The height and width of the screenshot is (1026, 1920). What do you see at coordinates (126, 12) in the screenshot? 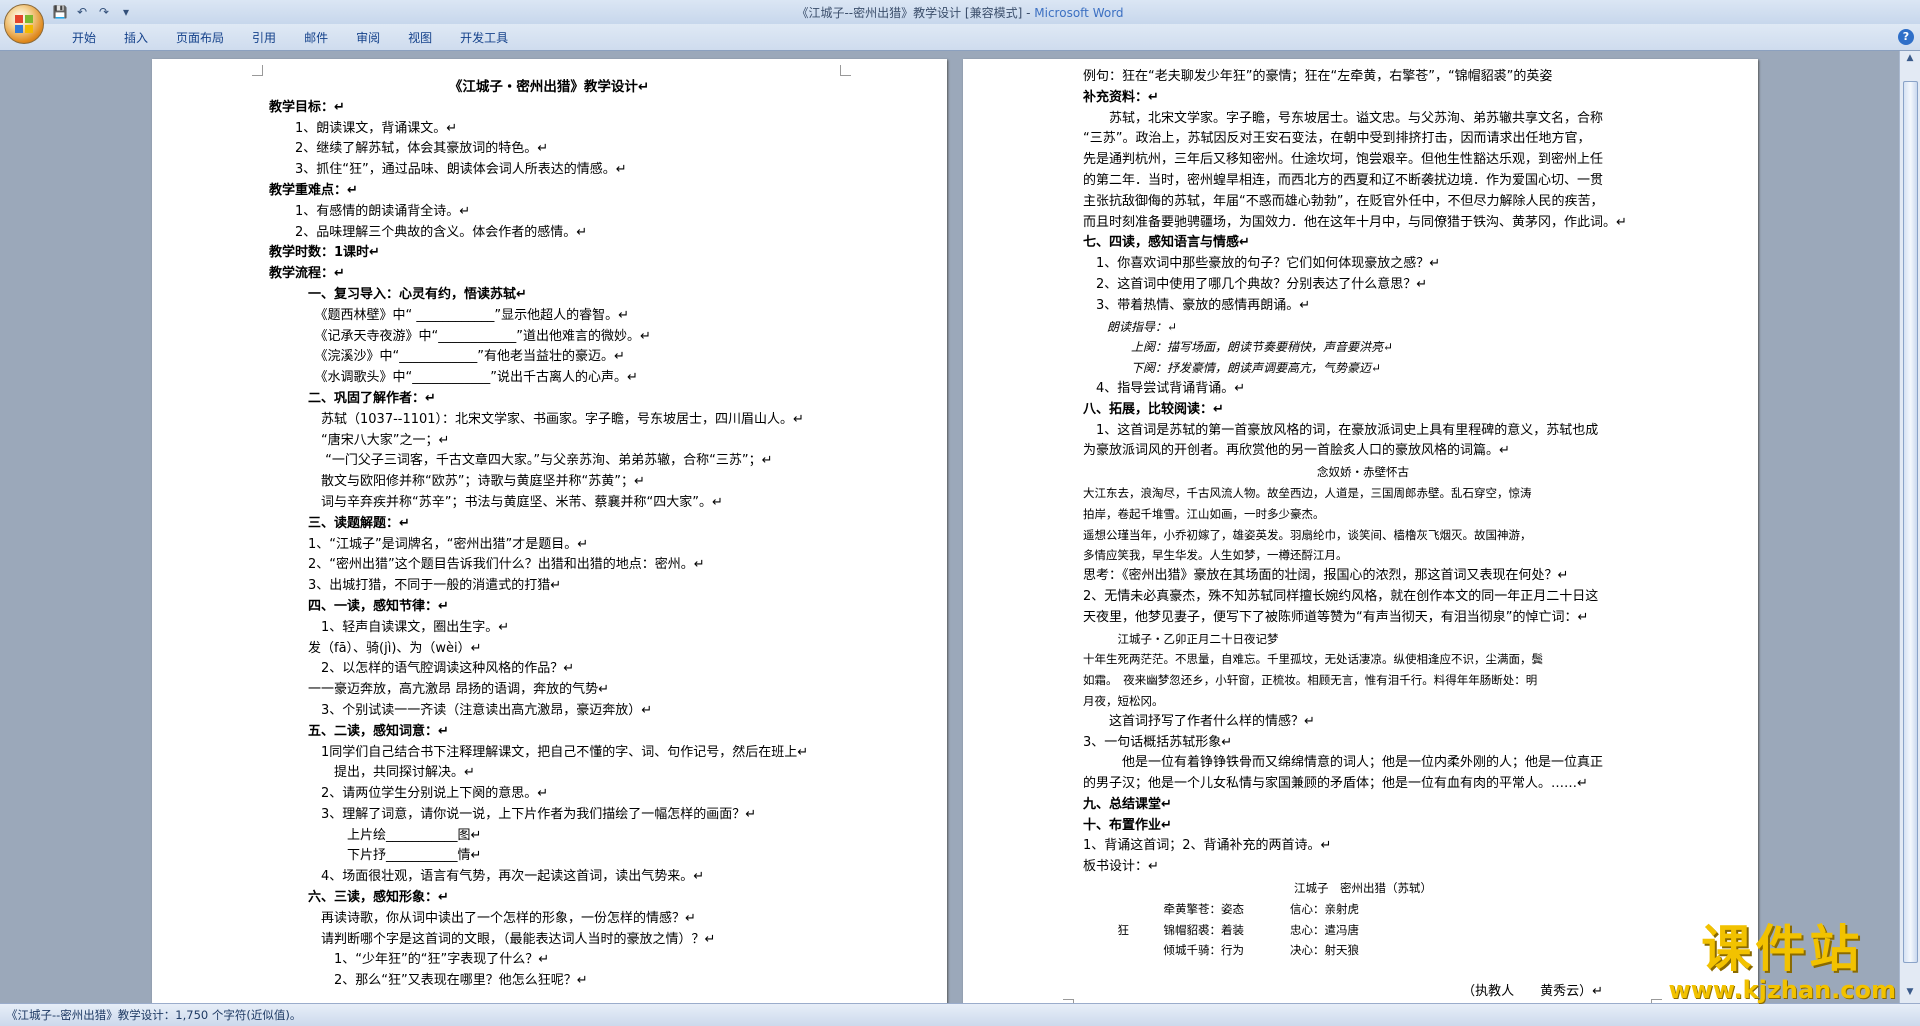
I see `customize-toolbar-icon: ▾` at bounding box center [126, 12].